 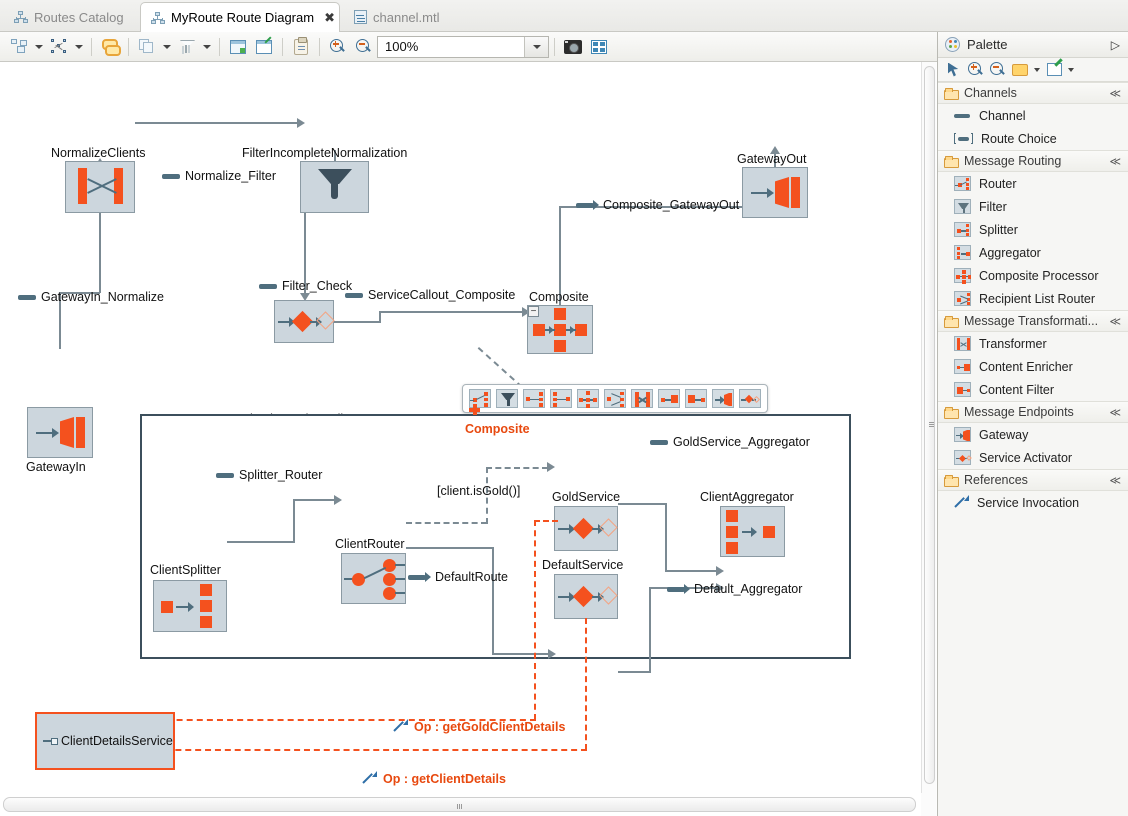 I want to click on expand-palette-icon: ▷, so click(x=1115, y=45).